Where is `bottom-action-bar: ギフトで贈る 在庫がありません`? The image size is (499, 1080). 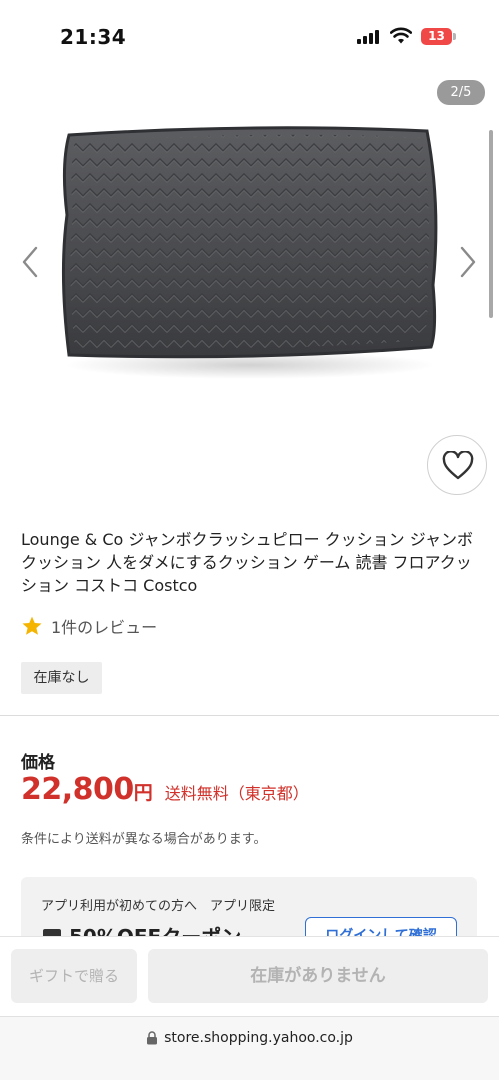 bottom-action-bar: ギフトで贈る 在庫がありません is located at coordinates (249, 976).